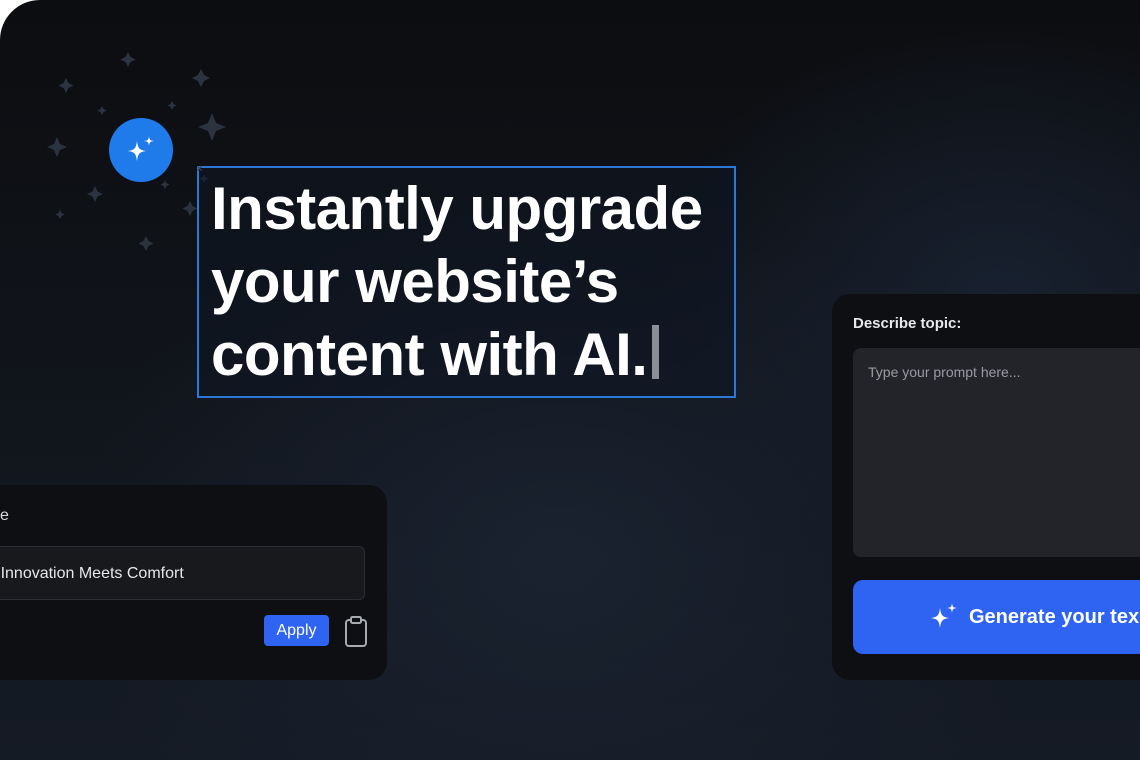 This screenshot has width=1140, height=760. Describe the element at coordinates (457, 208) in the screenshot. I see `headline-line-1: Instantly upgrade` at that location.